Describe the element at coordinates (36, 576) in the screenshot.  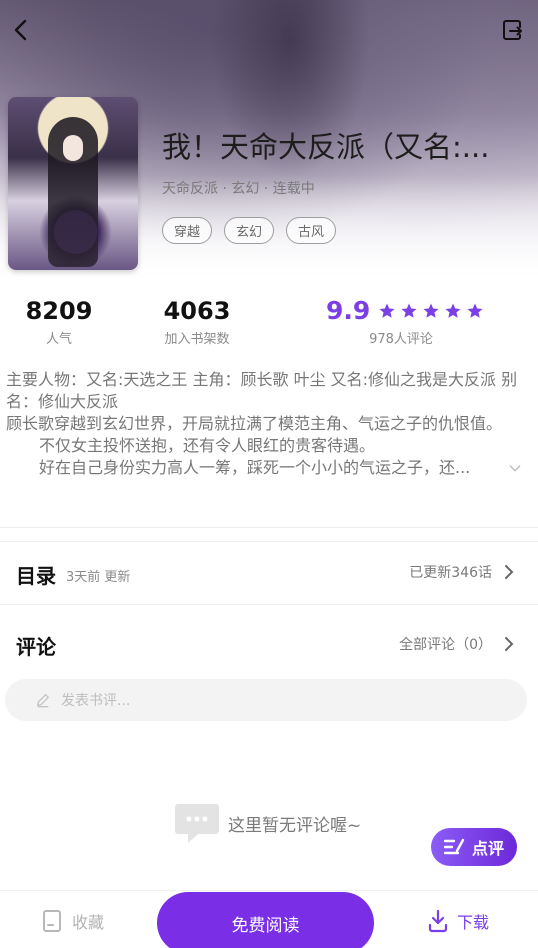
I see `catalog-title: 目录` at that location.